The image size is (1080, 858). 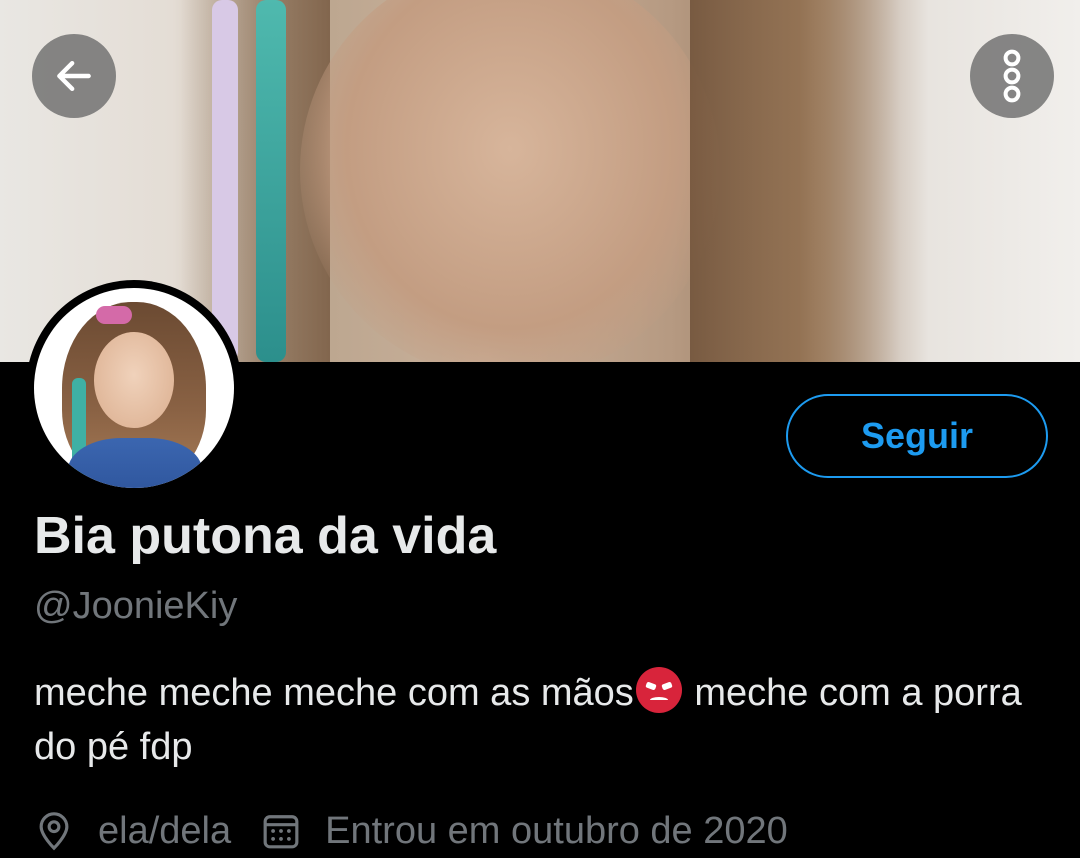 What do you see at coordinates (281, 831) in the screenshot?
I see `calendar-icon` at bounding box center [281, 831].